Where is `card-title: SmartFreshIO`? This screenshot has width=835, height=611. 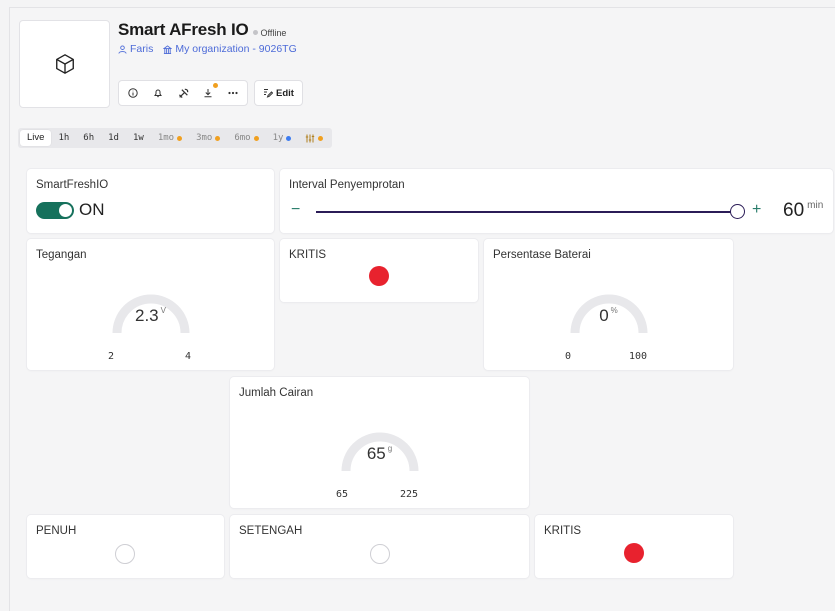
card-title: SmartFreshIO is located at coordinates (72, 185).